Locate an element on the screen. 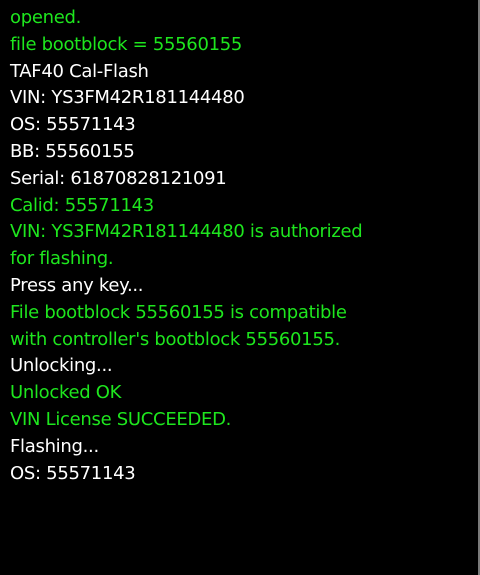  console-line: TAF40 Cal-Flash is located at coordinates (79, 71).